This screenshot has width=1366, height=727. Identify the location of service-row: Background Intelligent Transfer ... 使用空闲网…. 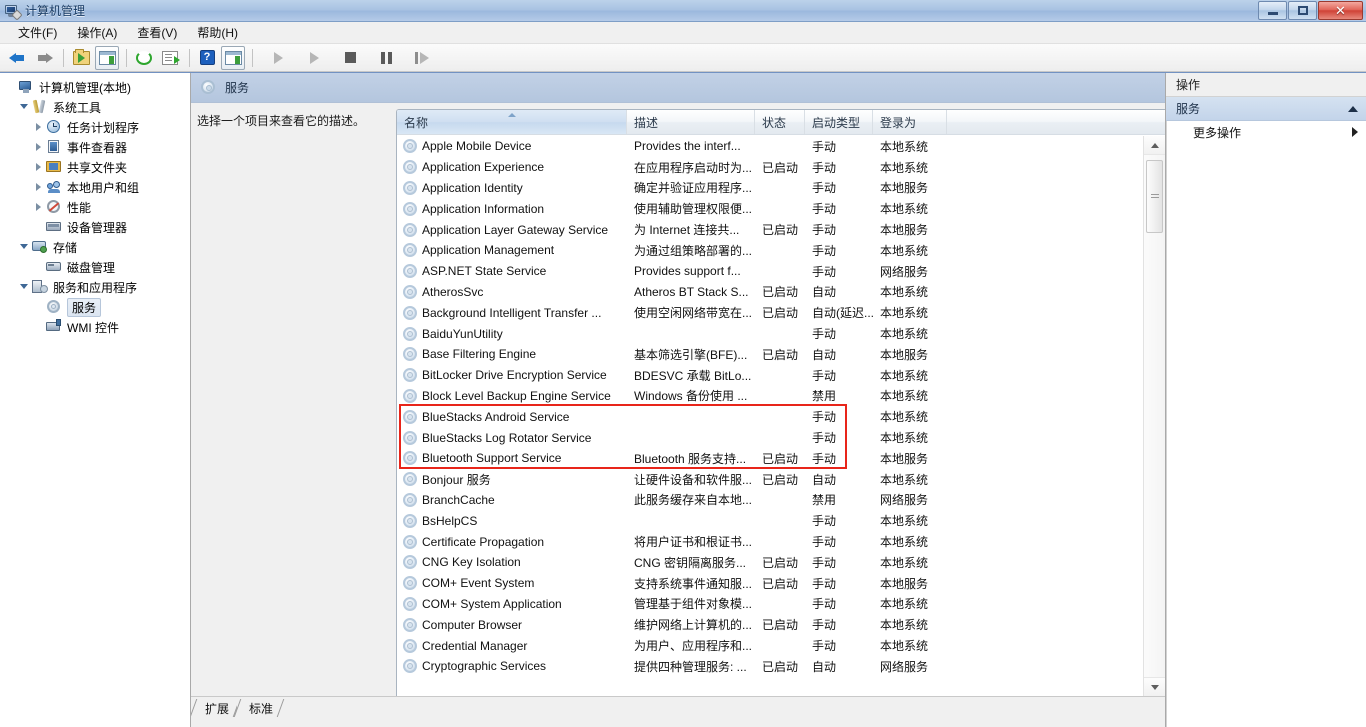
(770, 312).